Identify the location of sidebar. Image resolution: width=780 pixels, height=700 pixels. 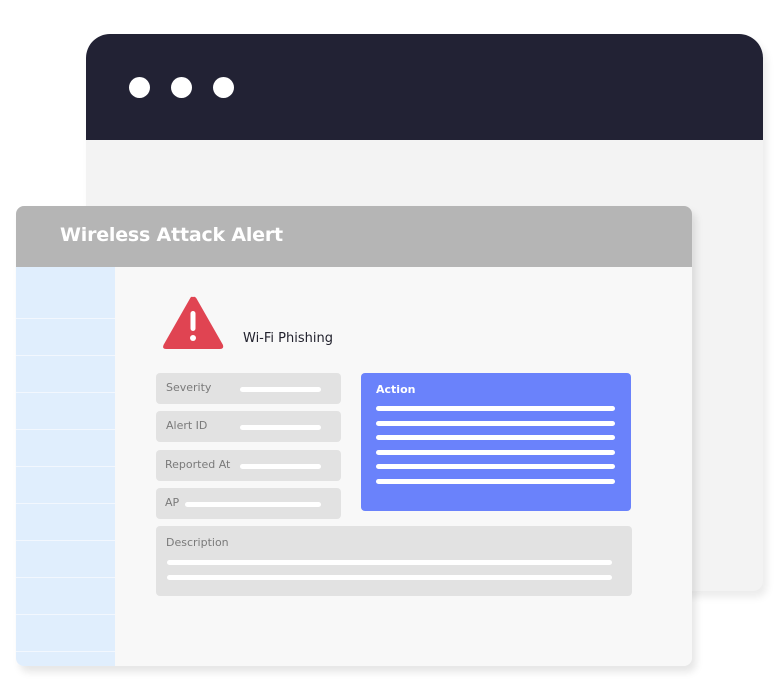
(65, 466).